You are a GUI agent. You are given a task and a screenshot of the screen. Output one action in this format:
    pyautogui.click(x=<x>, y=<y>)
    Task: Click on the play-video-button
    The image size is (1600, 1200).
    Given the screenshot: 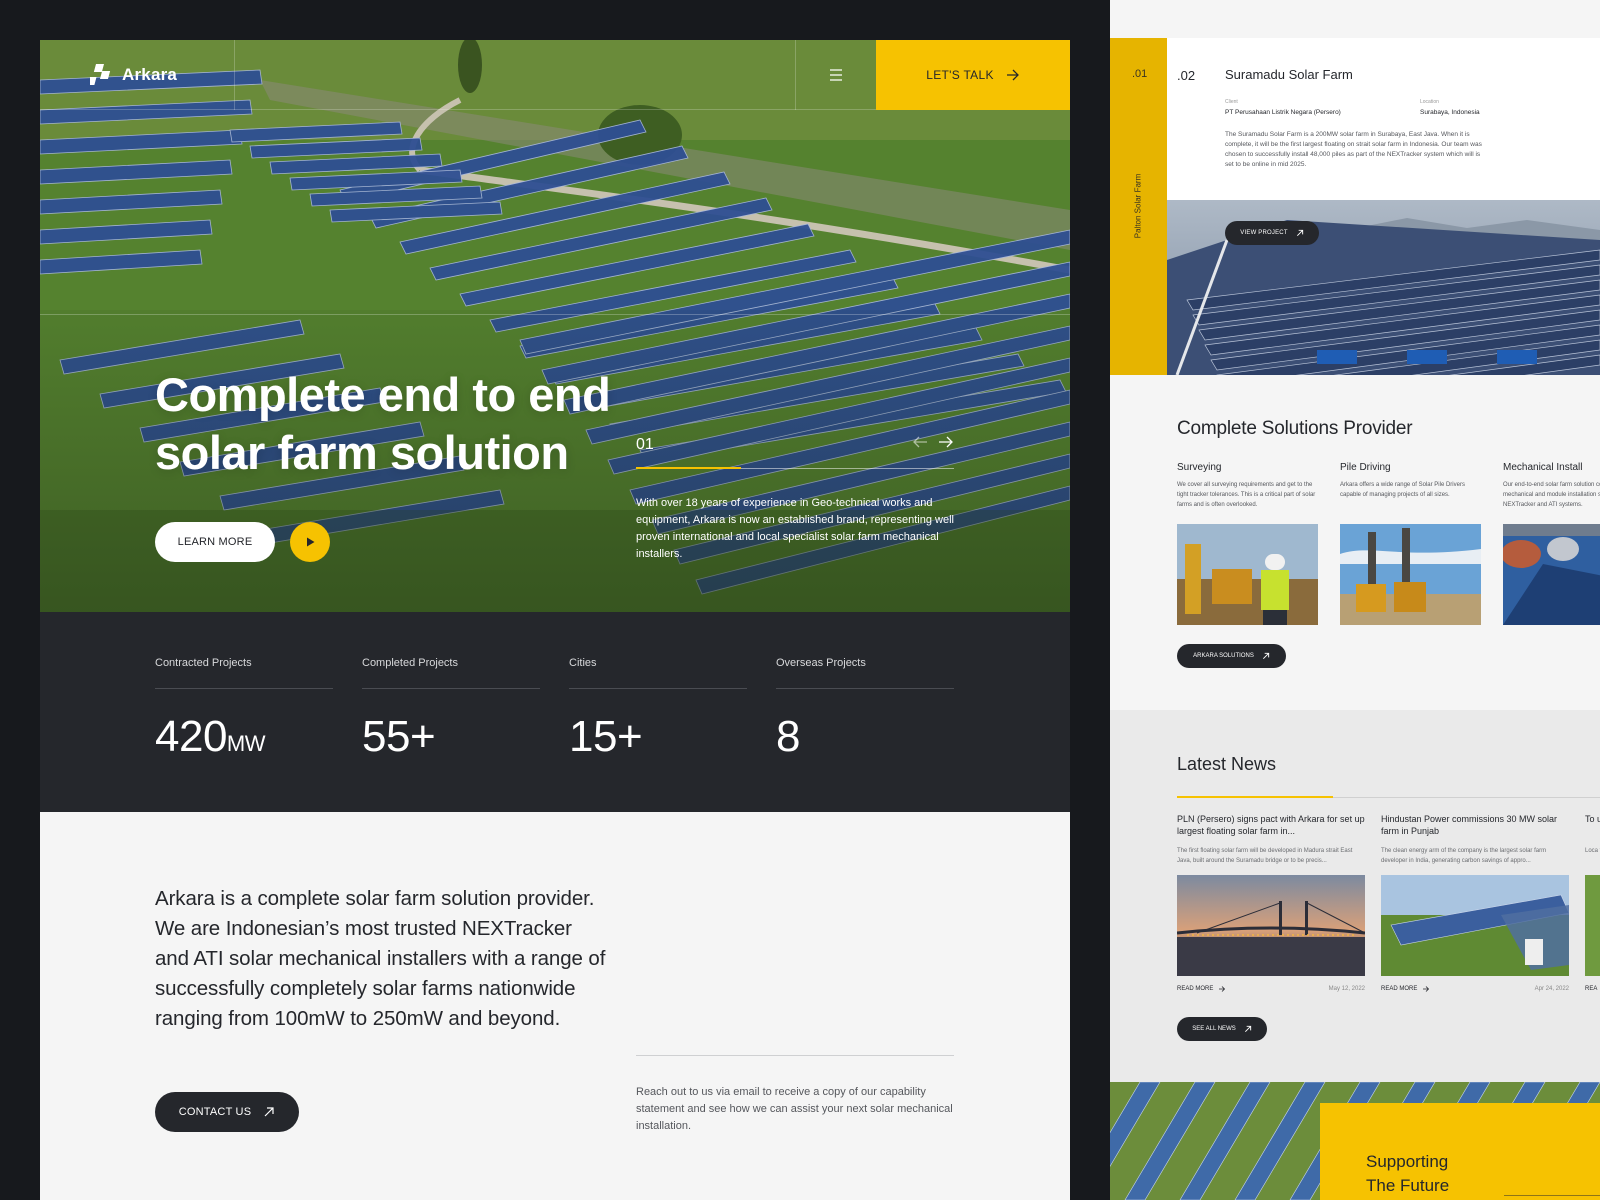 What is the action you would take?
    pyautogui.click(x=310, y=542)
    